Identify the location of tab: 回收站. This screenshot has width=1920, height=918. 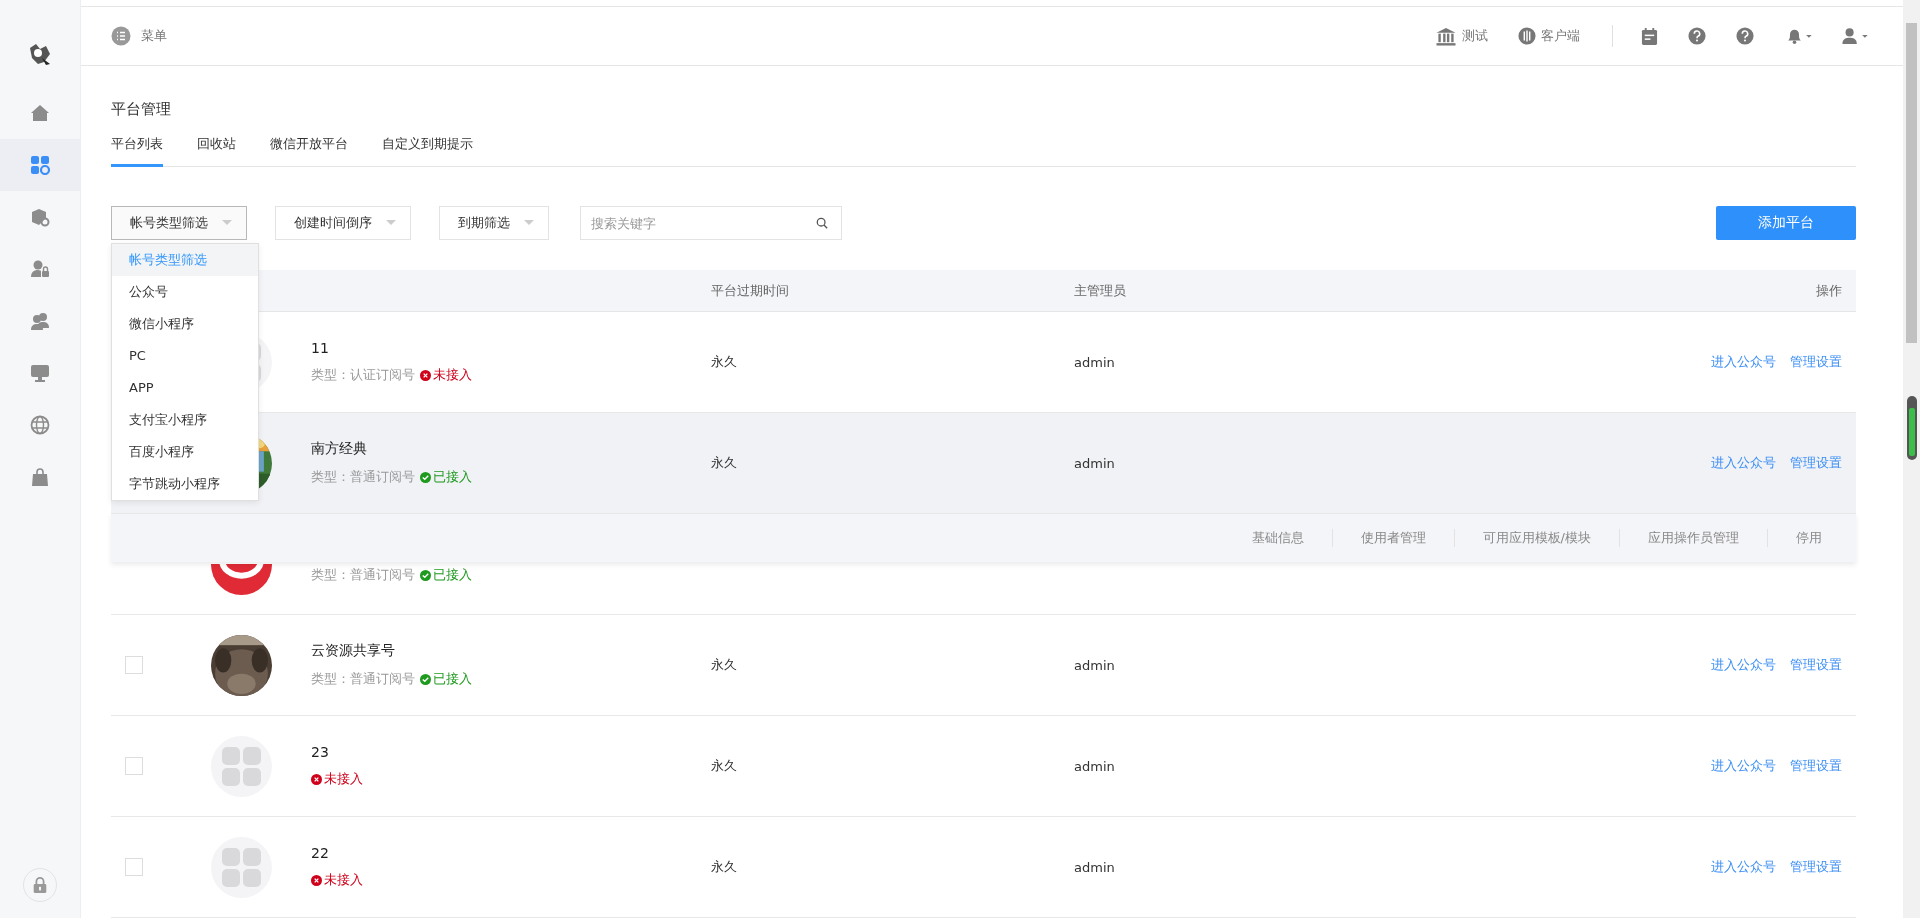
(216, 151).